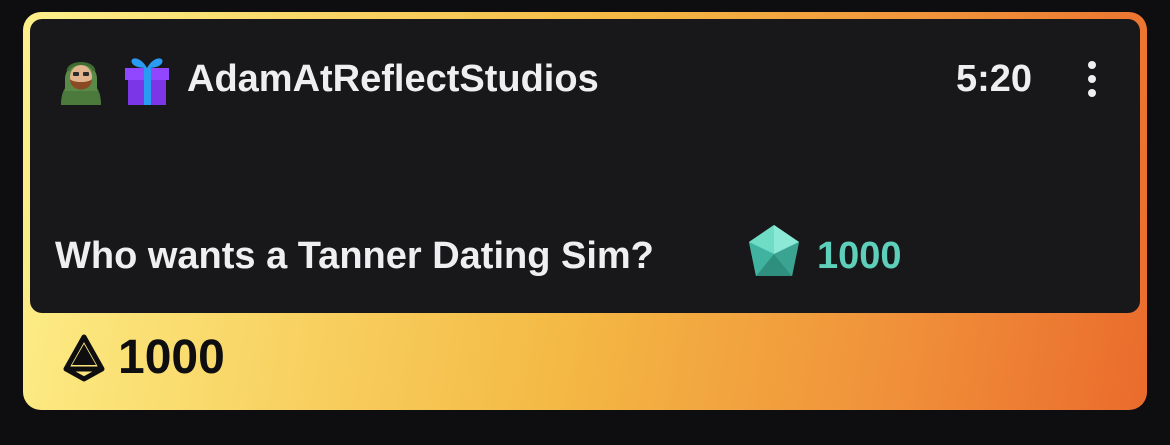 The image size is (1170, 445). I want to click on avatar-icon, so click(81, 79).